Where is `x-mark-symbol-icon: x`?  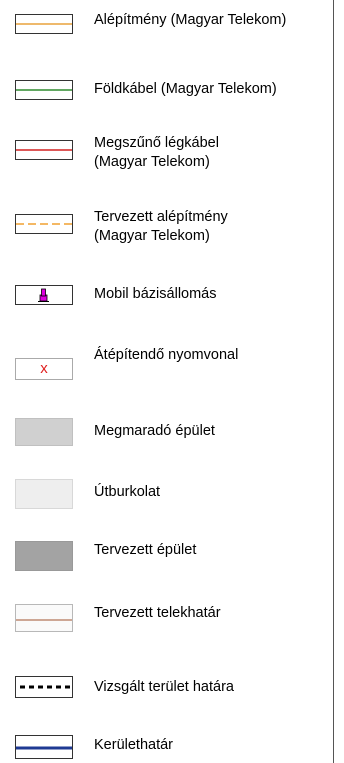 x-mark-symbol-icon: x is located at coordinates (44, 369).